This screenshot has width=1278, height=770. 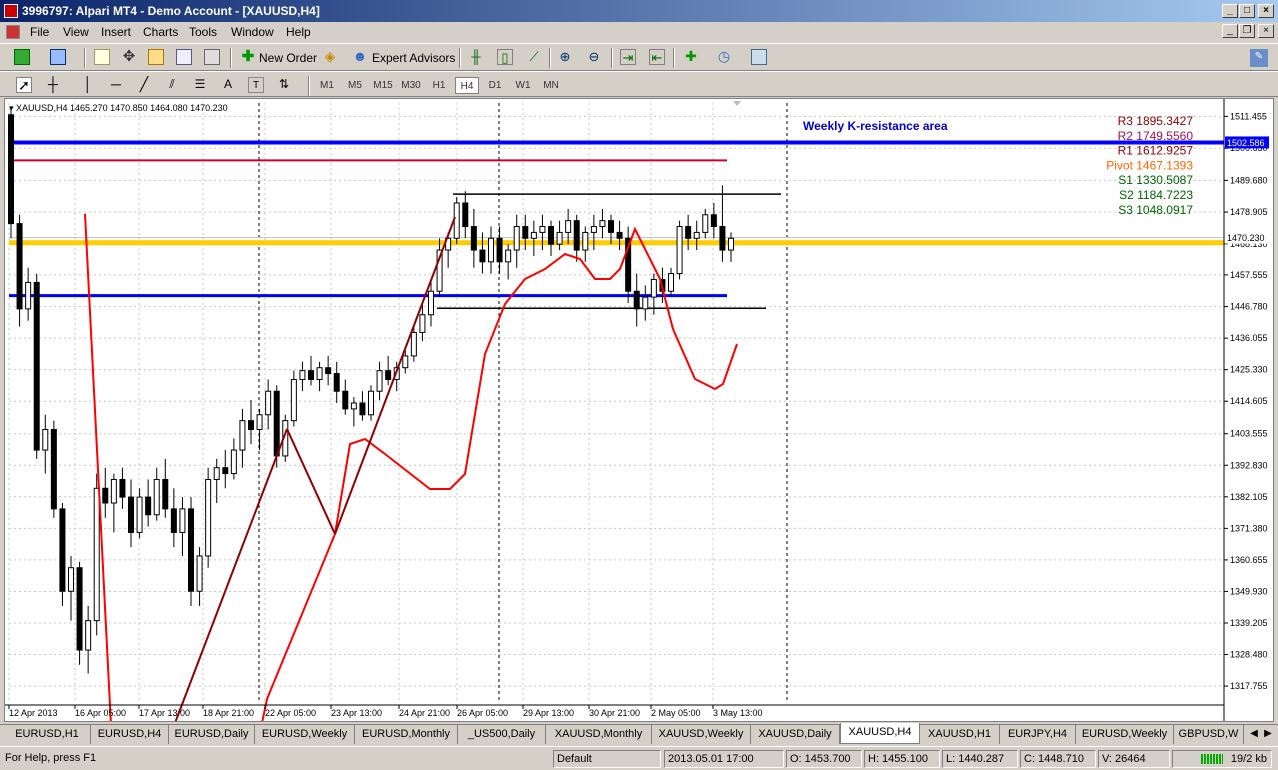 I want to click on tab-eurusd-h4: EURUSD,H4, so click(x=130, y=734).